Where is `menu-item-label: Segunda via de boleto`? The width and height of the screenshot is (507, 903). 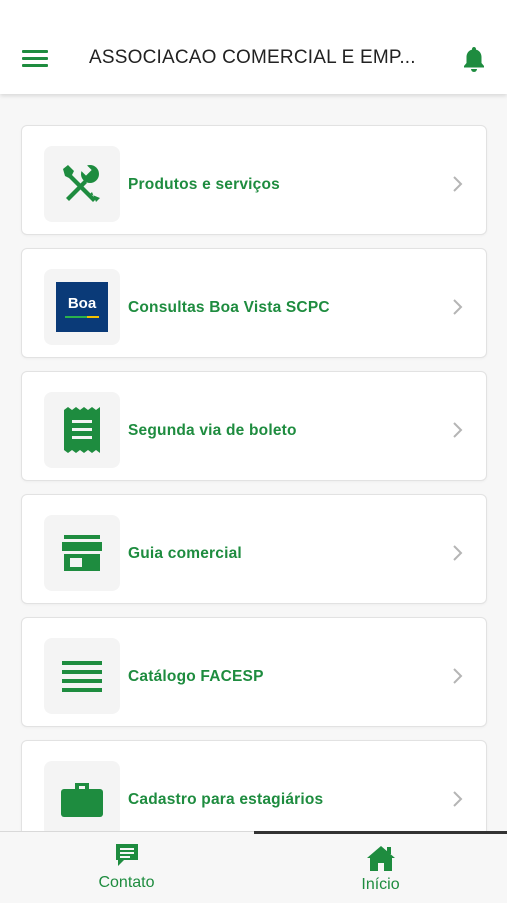
menu-item-label: Segunda via de boleto is located at coordinates (212, 430).